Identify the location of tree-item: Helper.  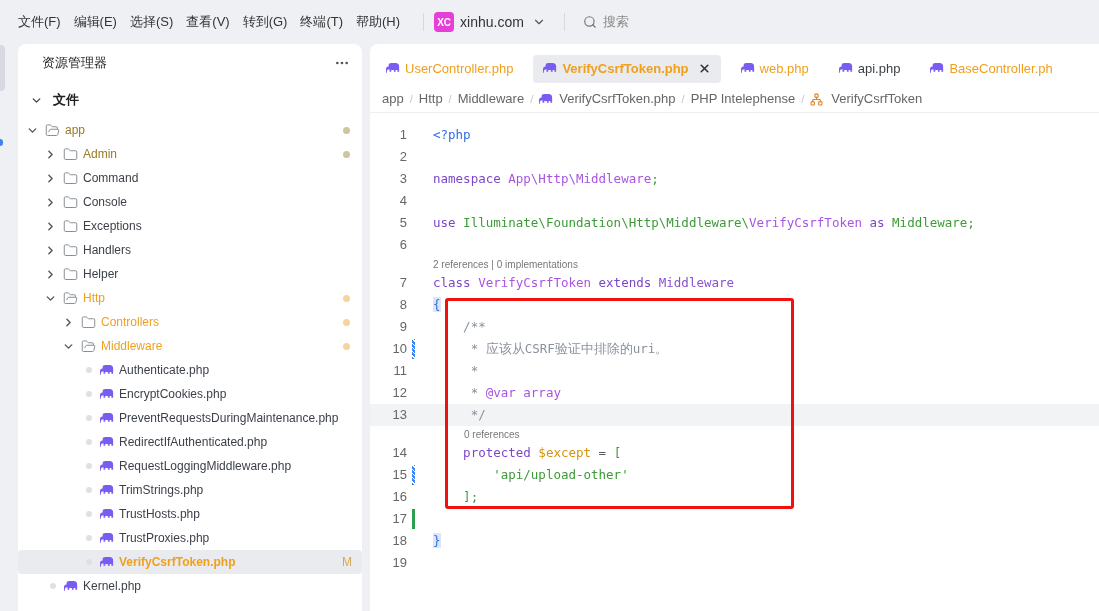
(190, 274).